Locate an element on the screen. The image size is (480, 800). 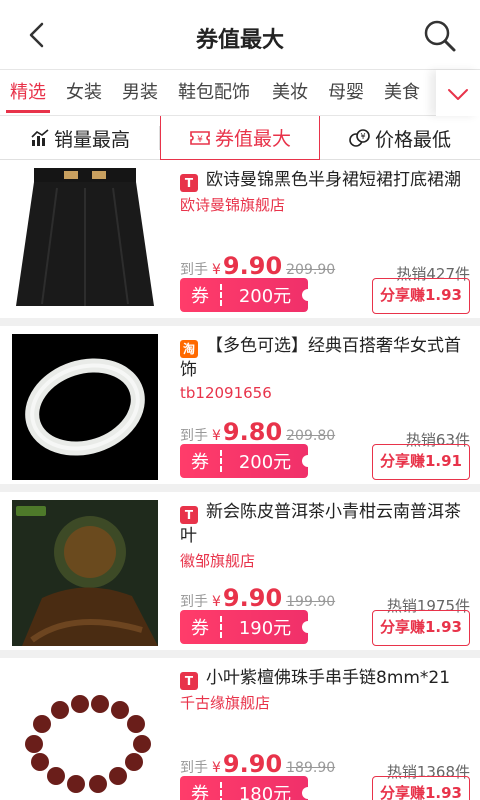
sort-tab-label: 券值最大 is located at coordinates (252, 139).